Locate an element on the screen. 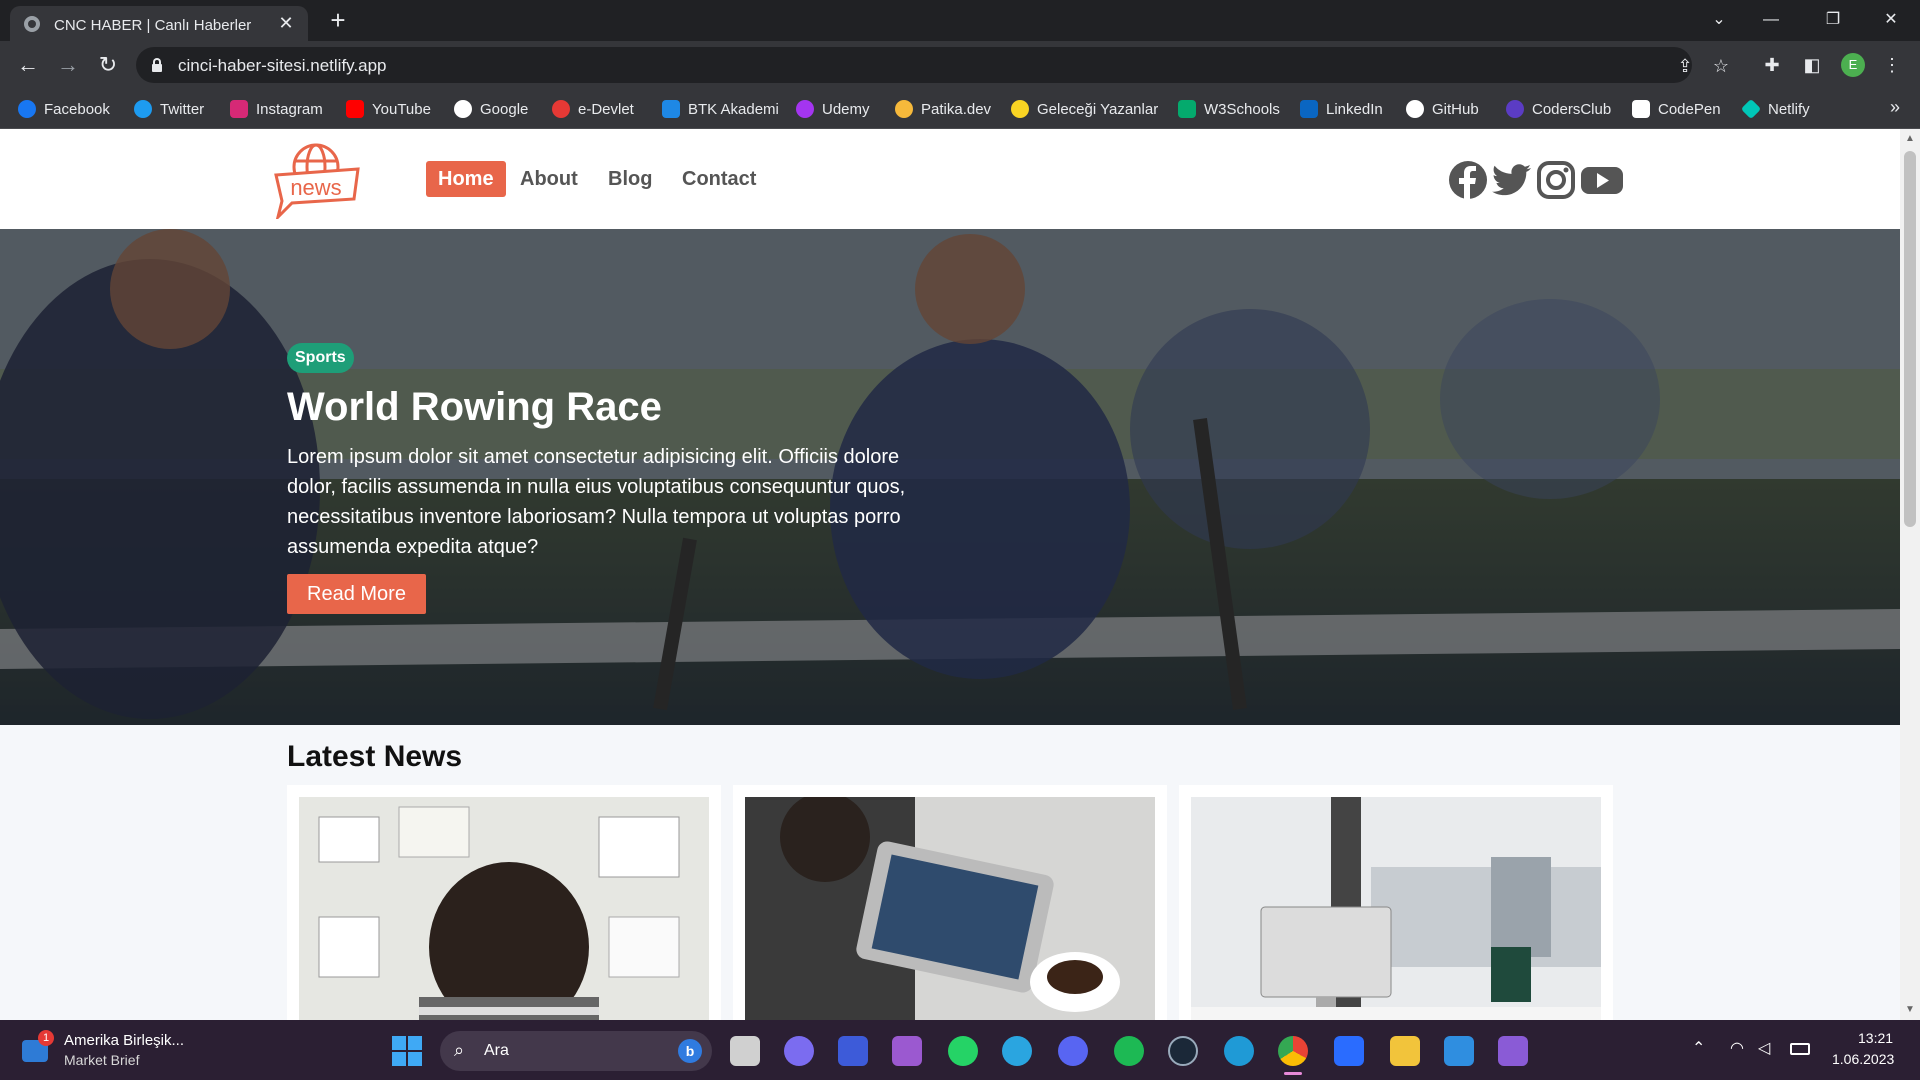  edge-icon is located at coordinates (1239, 1051).